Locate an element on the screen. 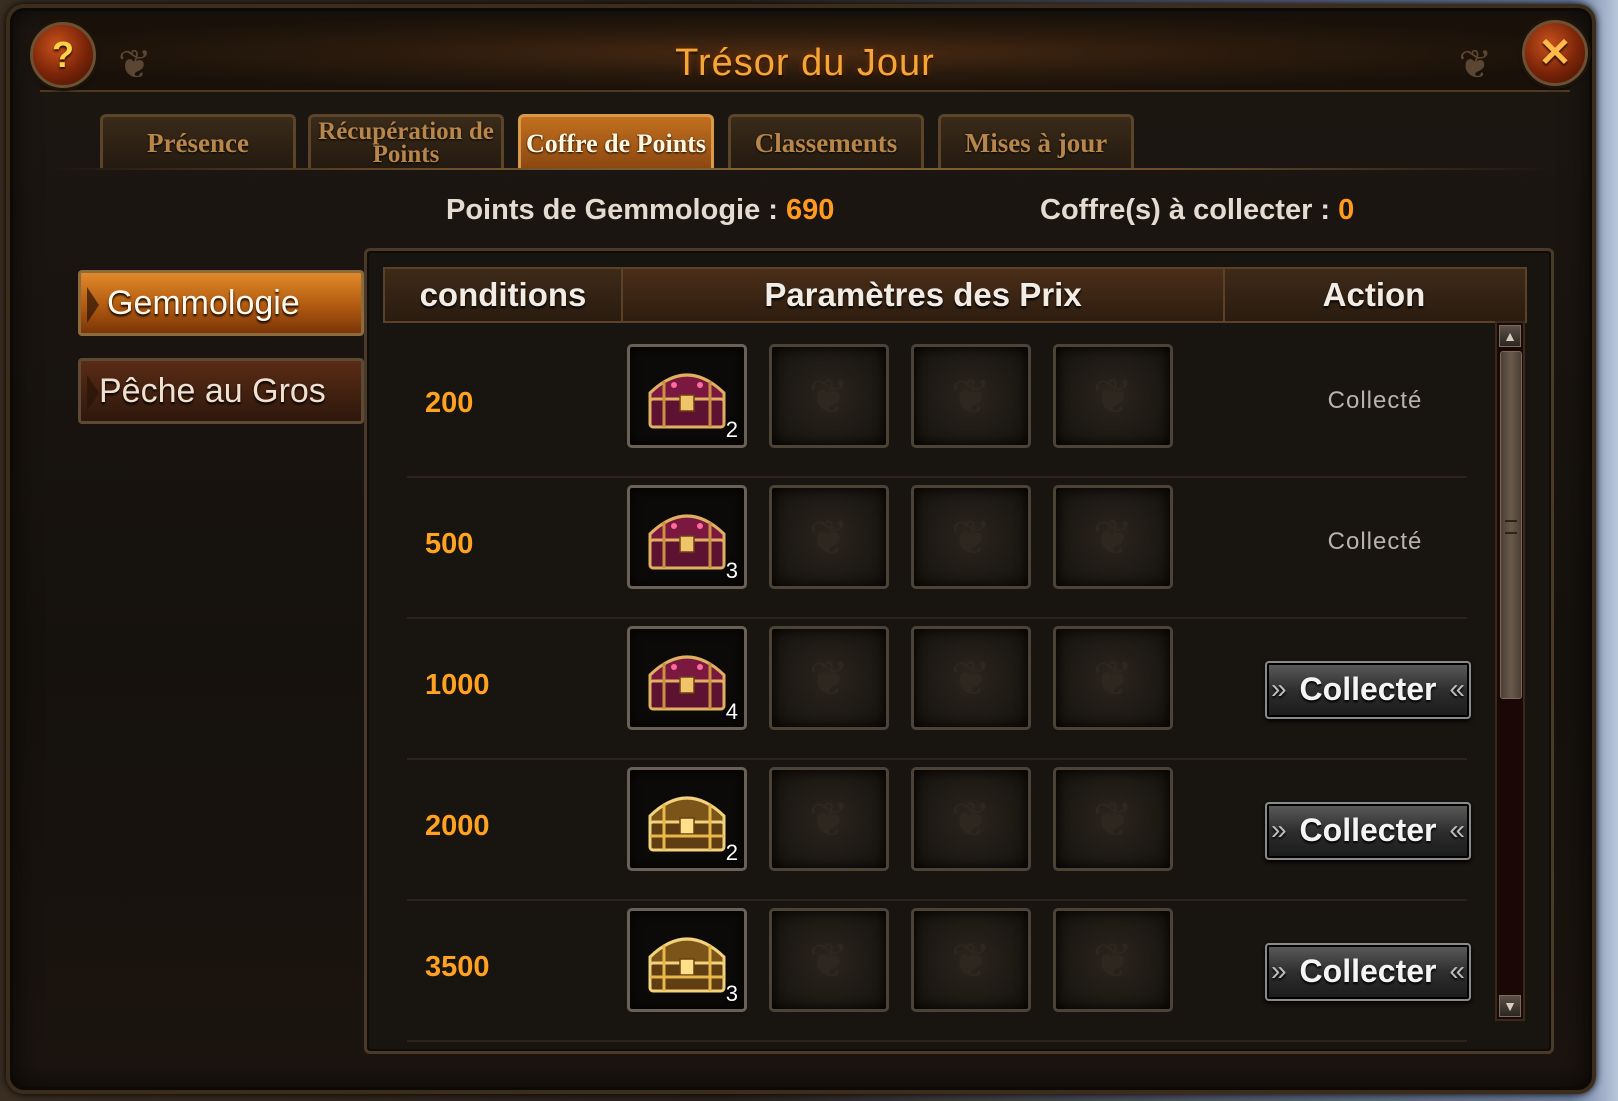 The image size is (1618, 1101). row-condition: 3500 is located at coordinates (457, 967).